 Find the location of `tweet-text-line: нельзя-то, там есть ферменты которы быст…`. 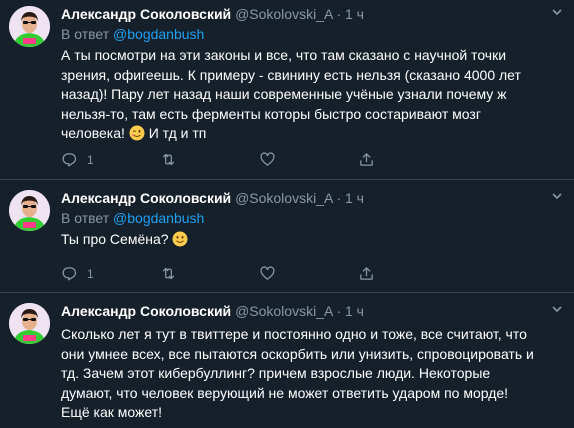

tweet-text-line: нельзя-то, там есть ферменты которы быст… is located at coordinates (271, 113).